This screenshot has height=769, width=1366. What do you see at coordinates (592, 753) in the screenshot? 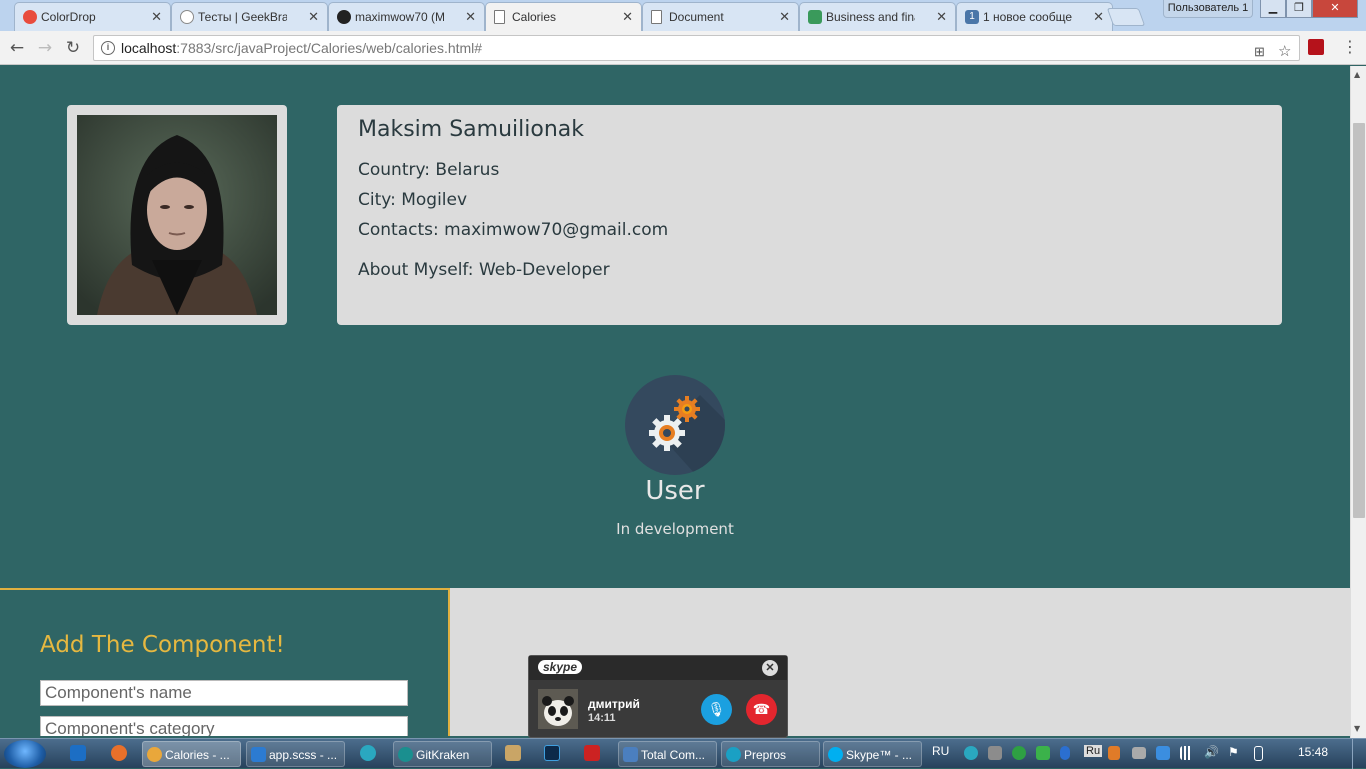
I see `save-disk-icon` at bounding box center [592, 753].